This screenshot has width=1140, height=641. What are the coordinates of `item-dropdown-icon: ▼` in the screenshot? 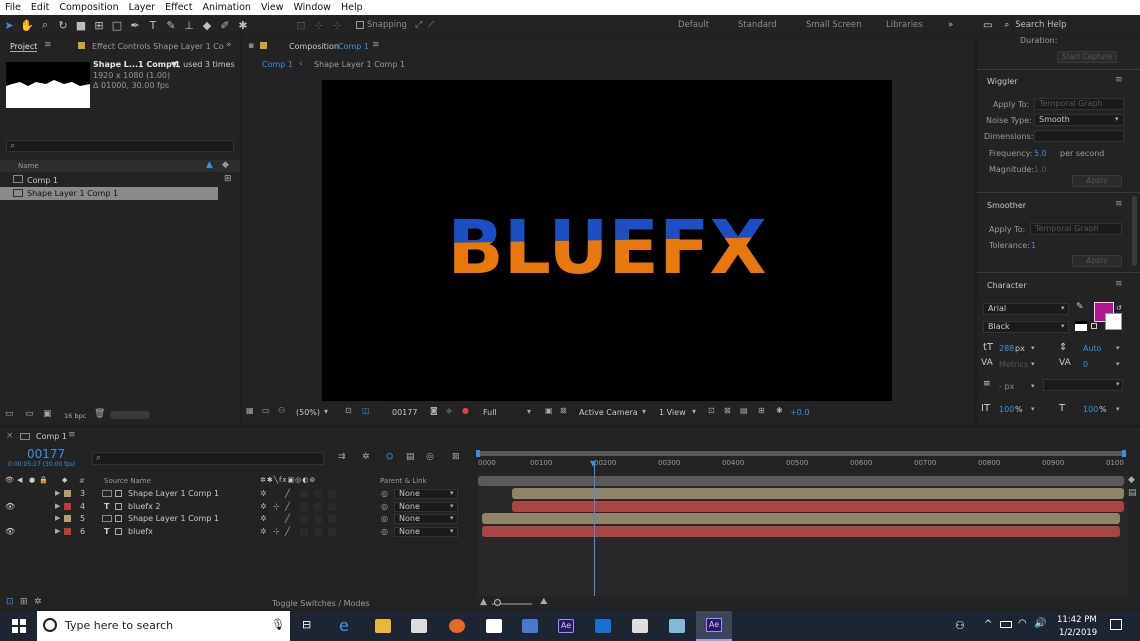 It's located at (174, 64).